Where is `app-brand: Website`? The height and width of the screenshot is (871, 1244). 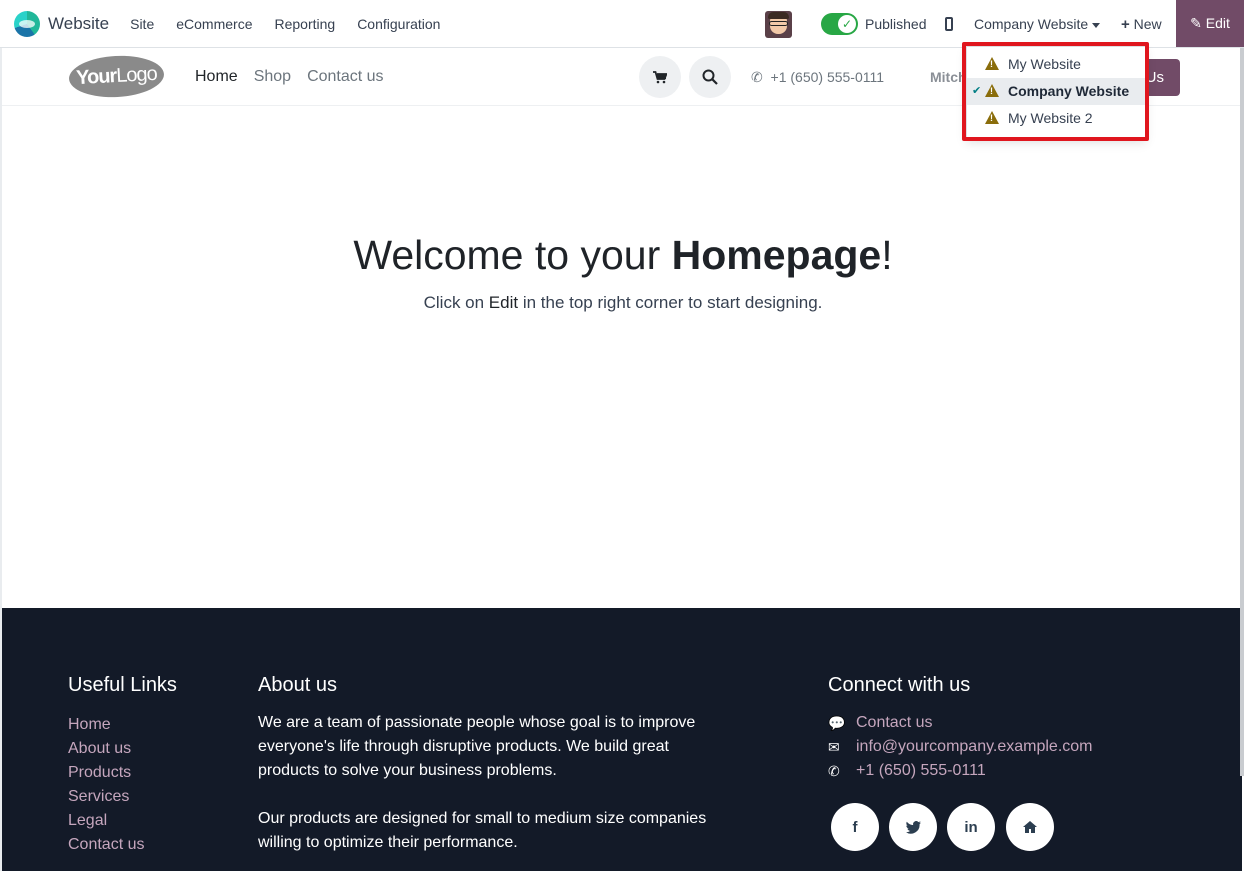
app-brand: Website is located at coordinates (61, 24).